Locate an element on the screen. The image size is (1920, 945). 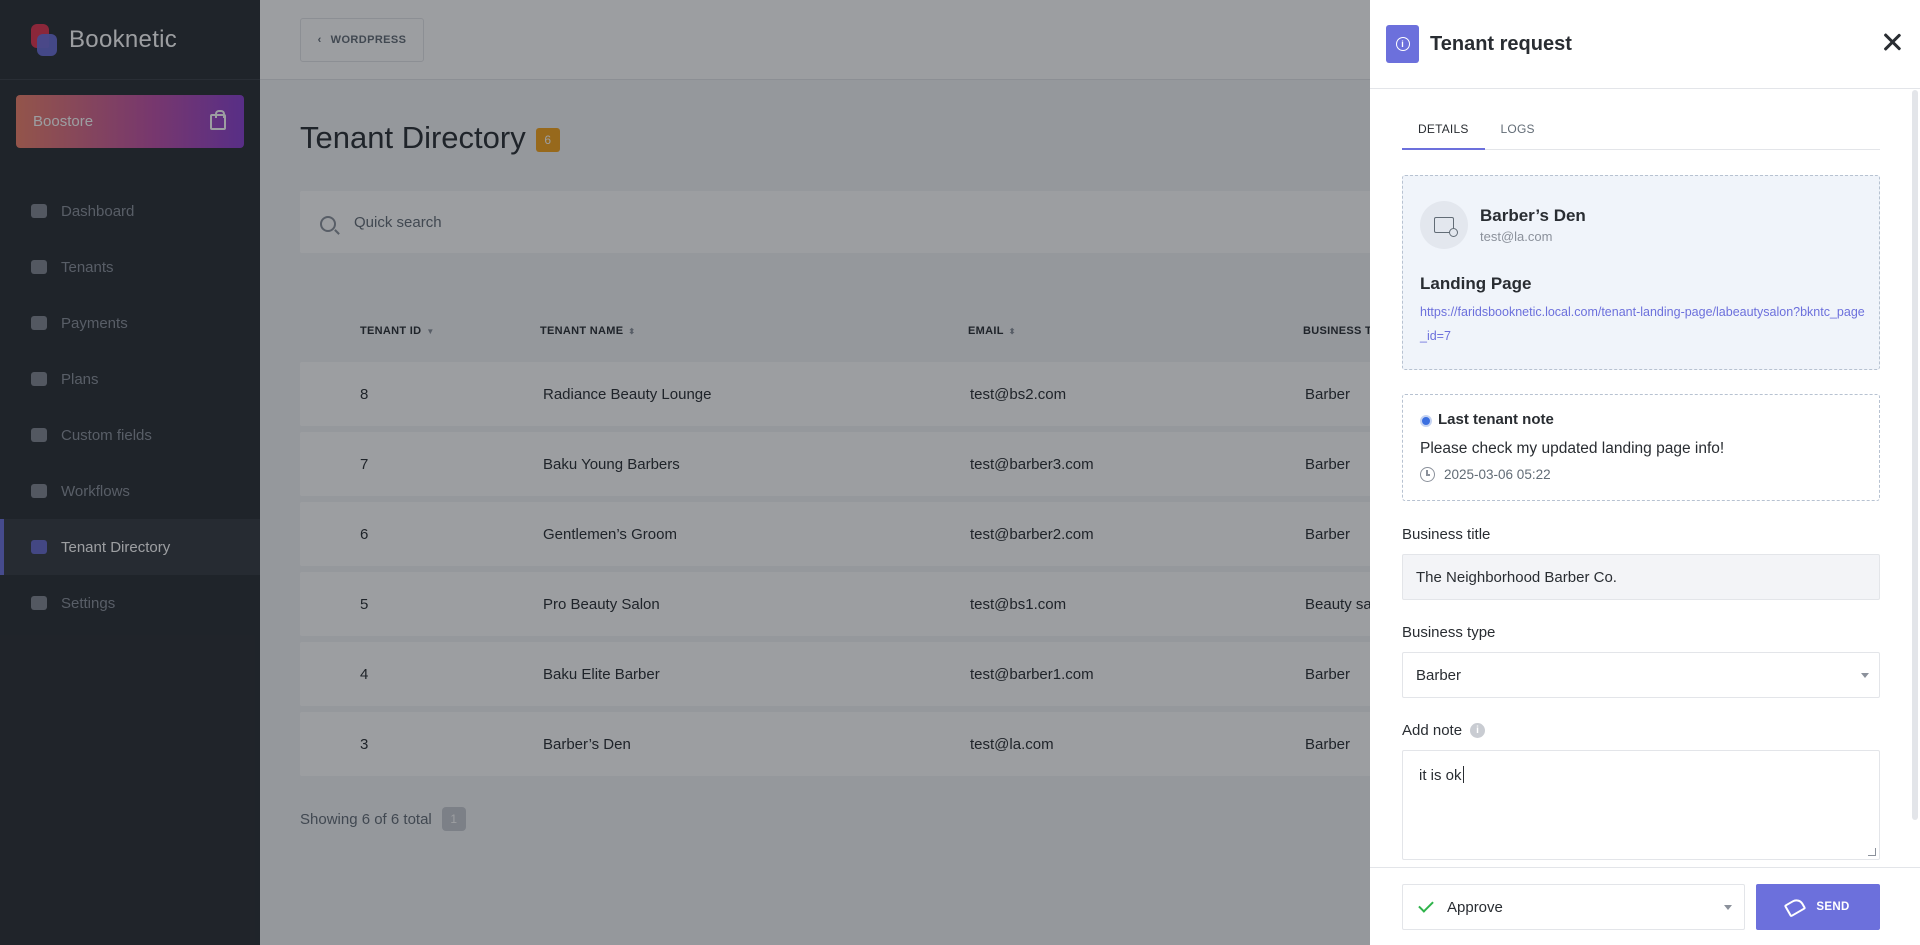
panel-tabs: DETAILS LOGS is located at coordinates (1641, 130).